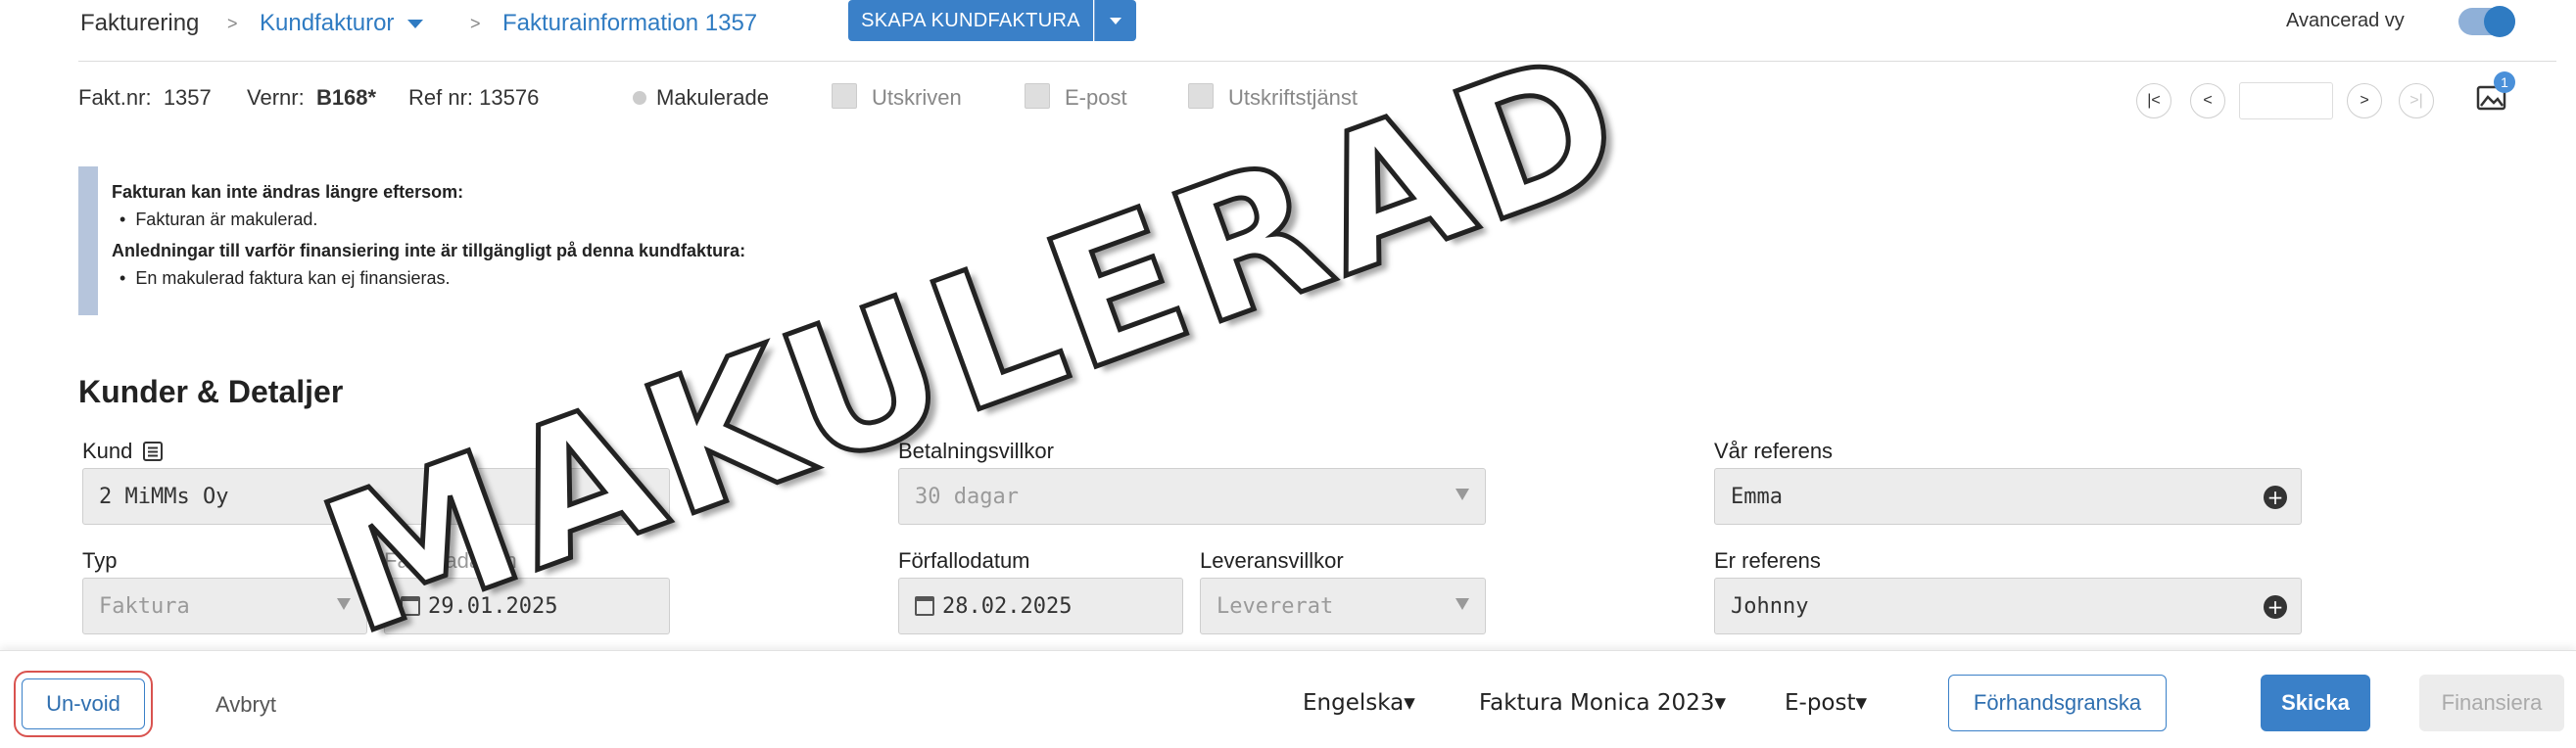  What do you see at coordinates (139, 23) in the screenshot?
I see `breadcrumb-root: Fakturering` at bounding box center [139, 23].